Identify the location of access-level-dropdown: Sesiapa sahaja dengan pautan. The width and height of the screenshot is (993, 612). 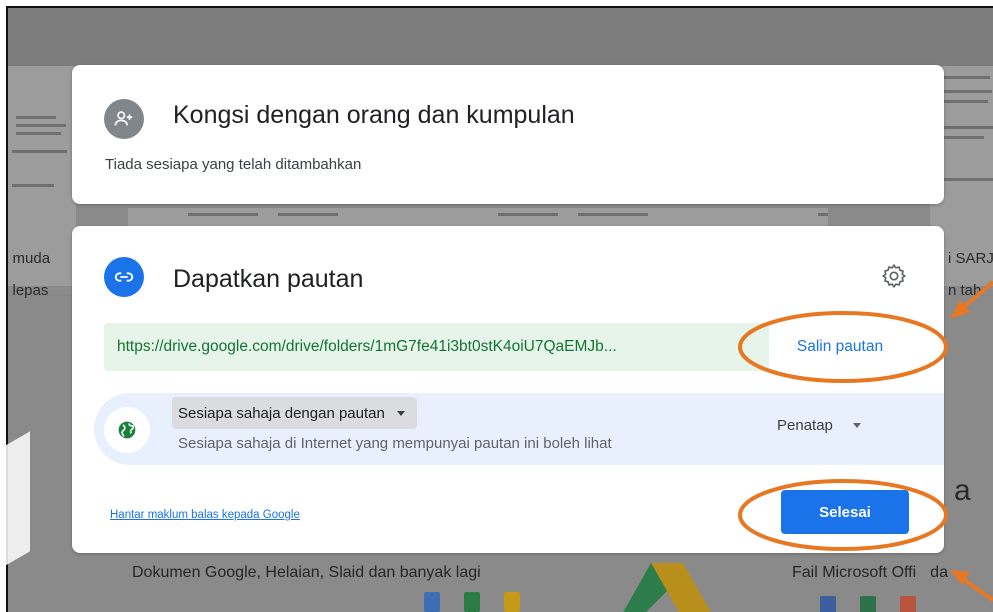
(294, 413).